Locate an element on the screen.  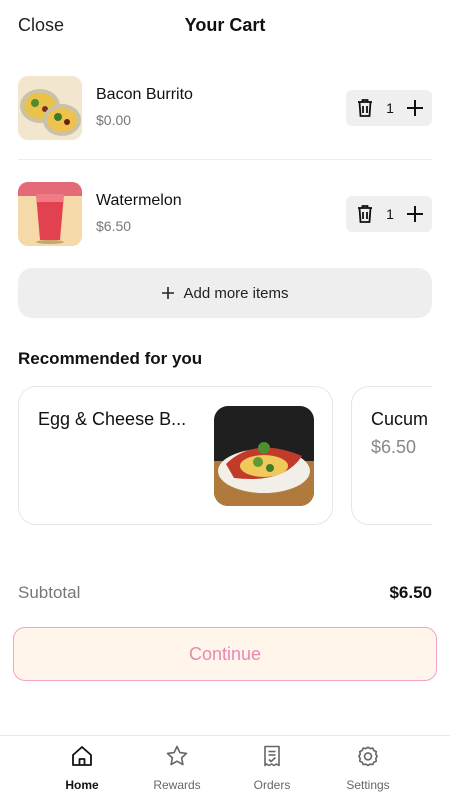
item-name: Bacon Burrito is located at coordinates (144, 94).